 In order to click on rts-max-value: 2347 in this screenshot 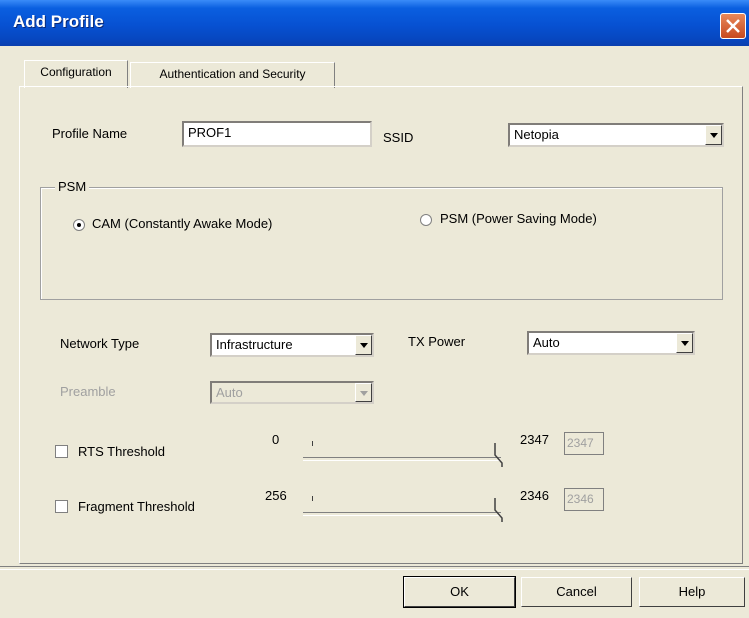, I will do `click(534, 439)`.